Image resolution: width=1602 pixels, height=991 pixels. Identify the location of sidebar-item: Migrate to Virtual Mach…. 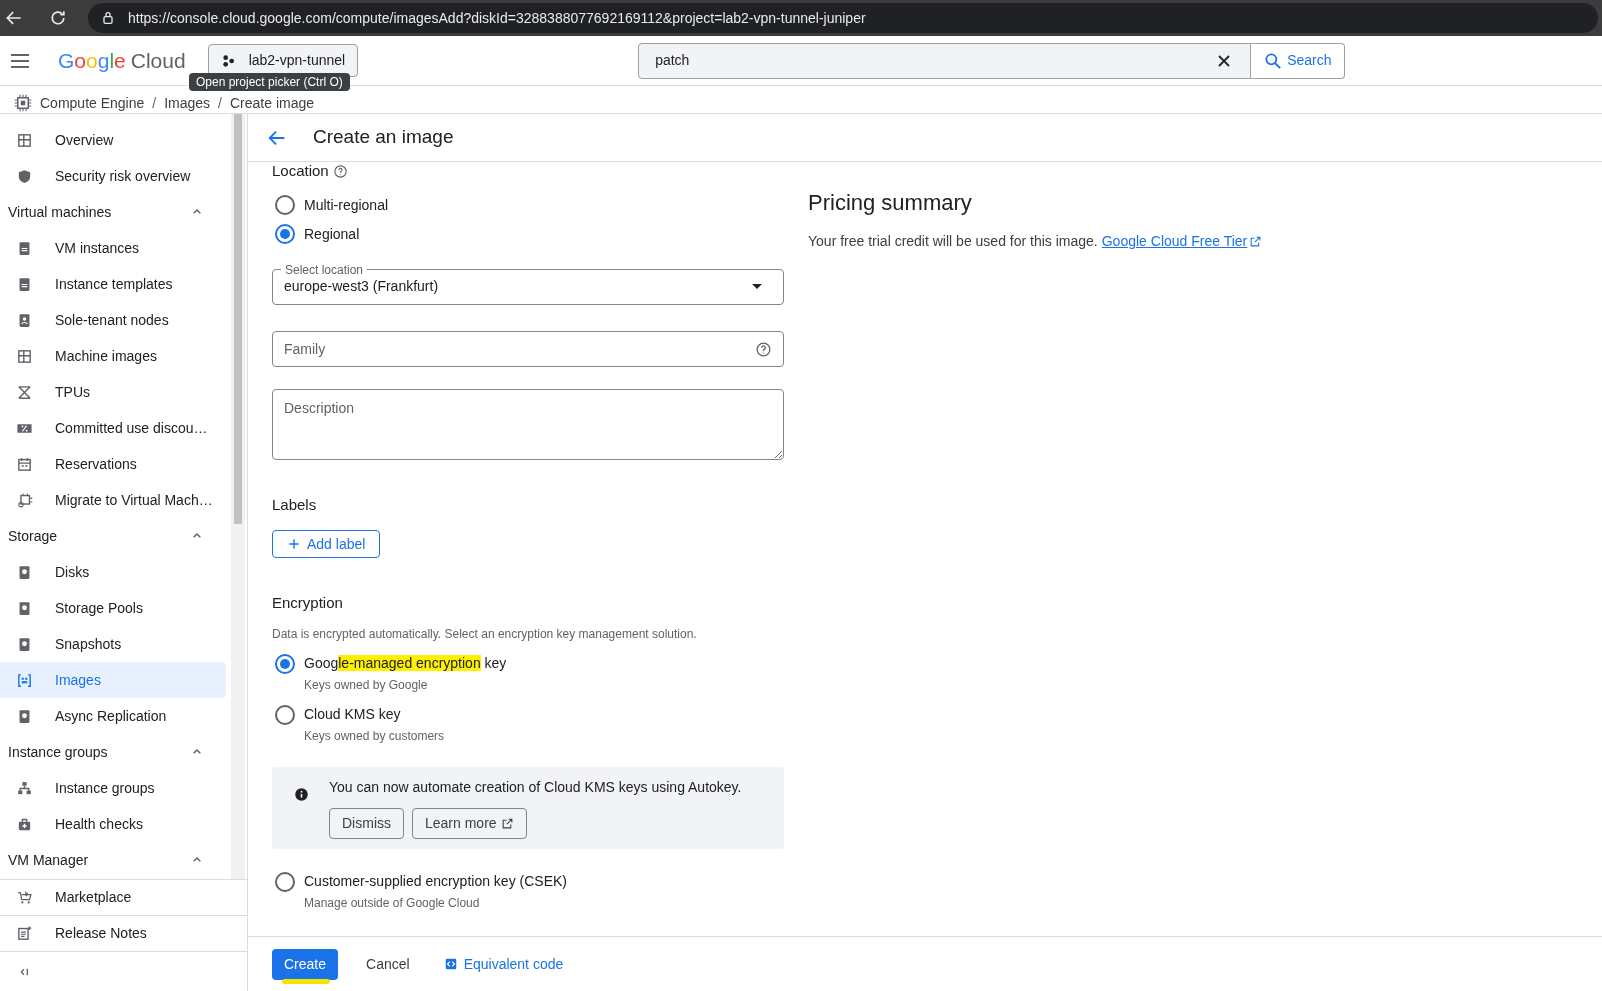
(115, 500).